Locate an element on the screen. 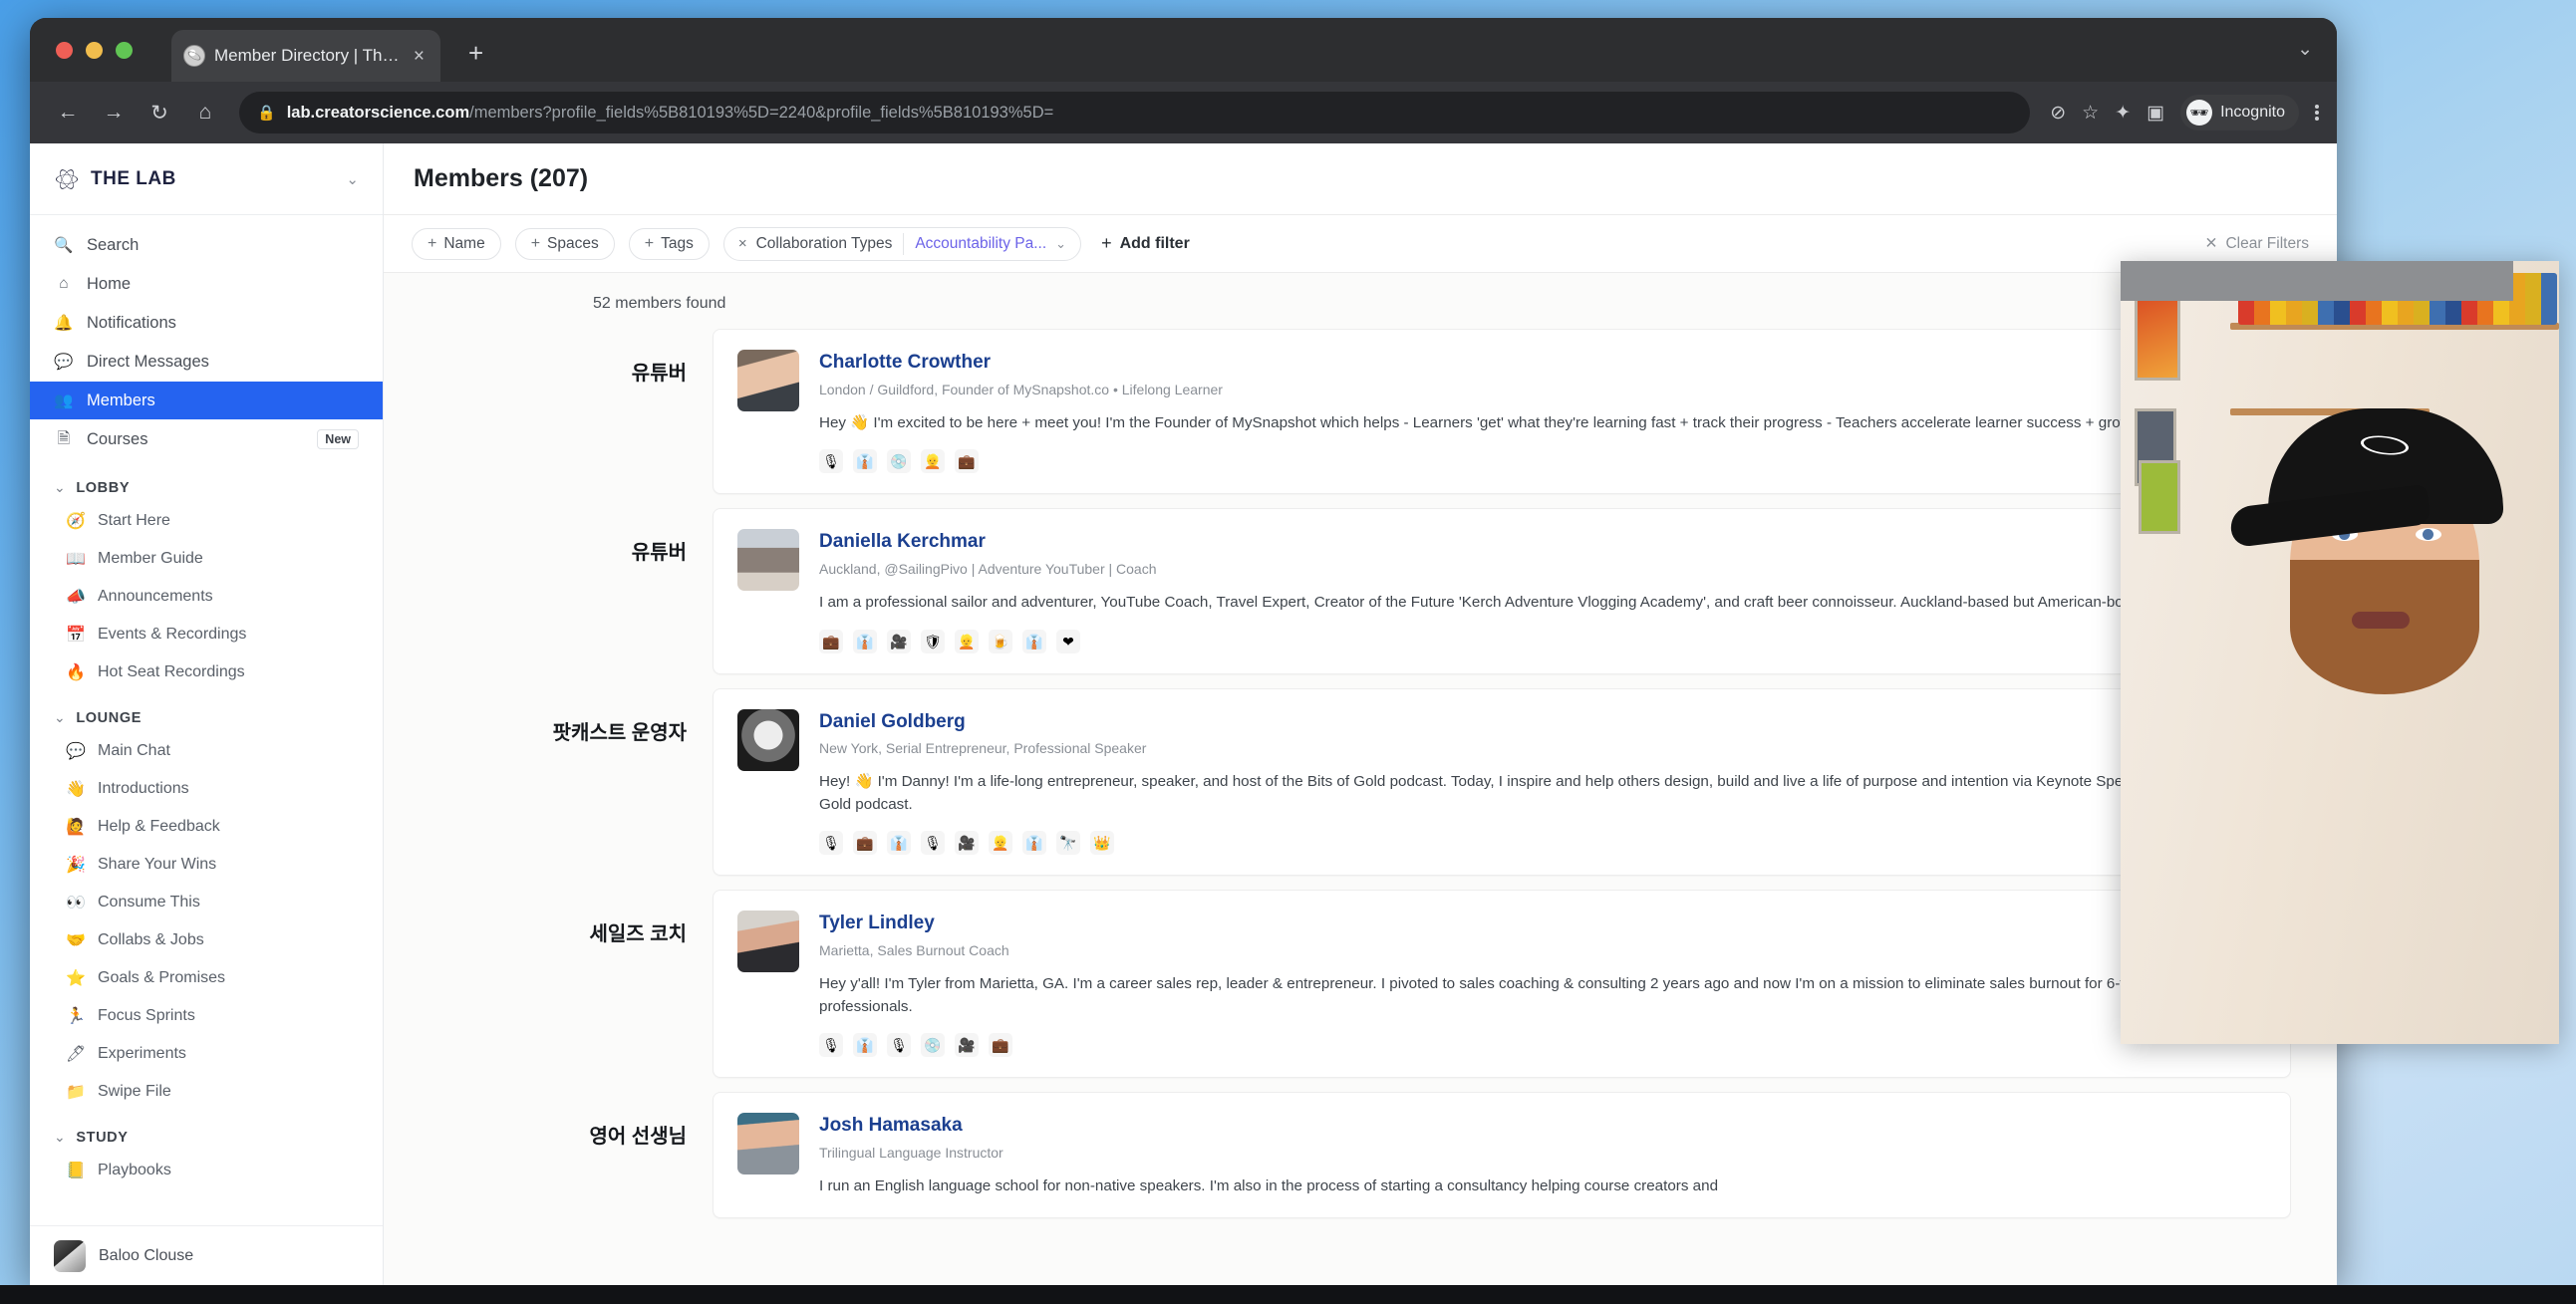  filter-chip-label: Collaboration Types is located at coordinates (824, 243).